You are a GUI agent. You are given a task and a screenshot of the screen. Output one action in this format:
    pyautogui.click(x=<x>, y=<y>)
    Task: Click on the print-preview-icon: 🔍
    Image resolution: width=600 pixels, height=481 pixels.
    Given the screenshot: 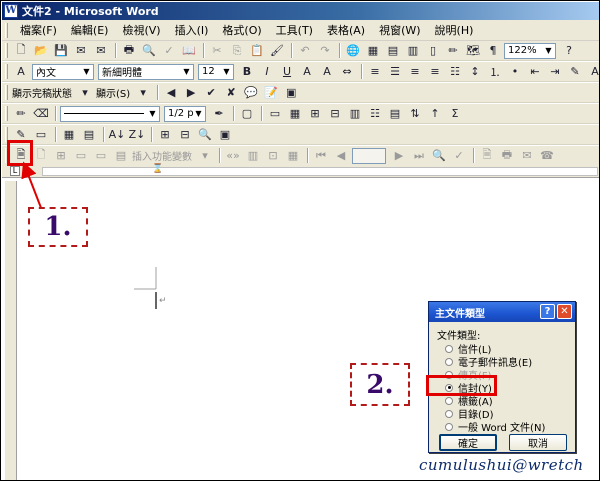 What is the action you would take?
    pyautogui.click(x=149, y=50)
    